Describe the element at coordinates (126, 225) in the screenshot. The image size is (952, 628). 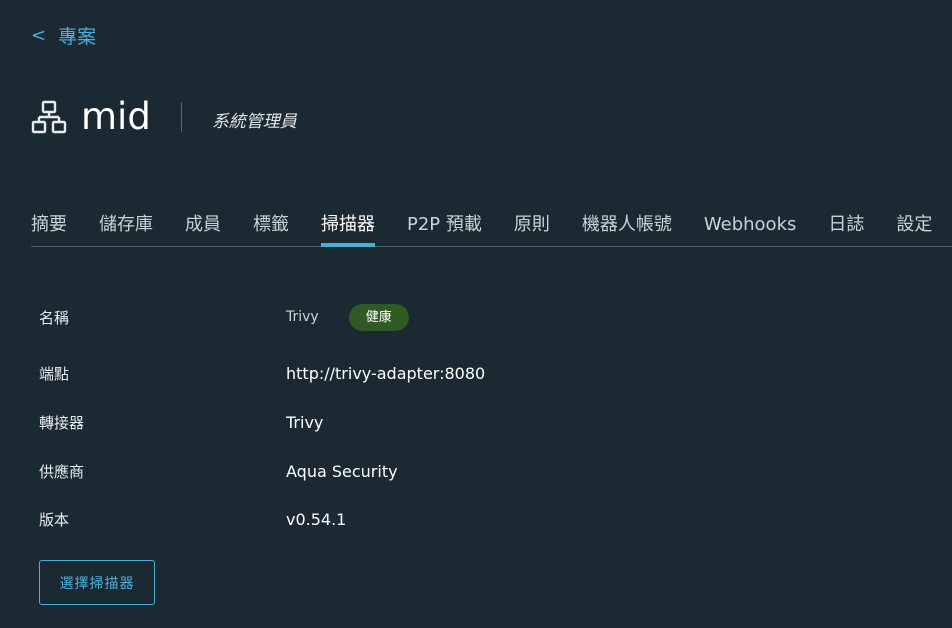
I see `tab-repositories: 儲存庫` at that location.